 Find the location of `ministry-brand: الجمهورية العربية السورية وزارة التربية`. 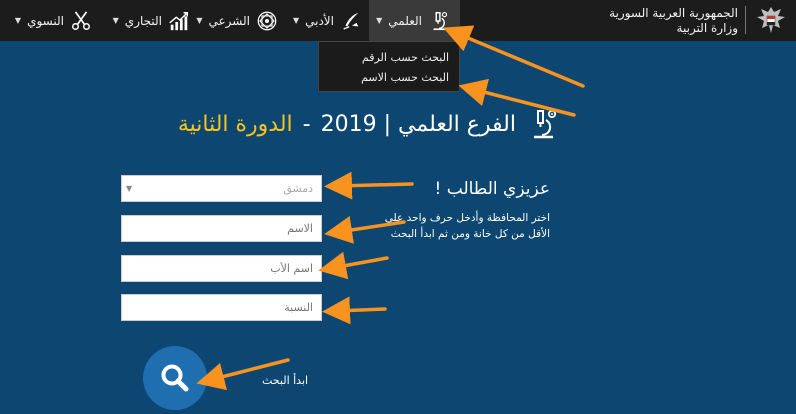

ministry-brand: الجمهورية العربية السورية وزارة التربية is located at coordinates (691, 20).